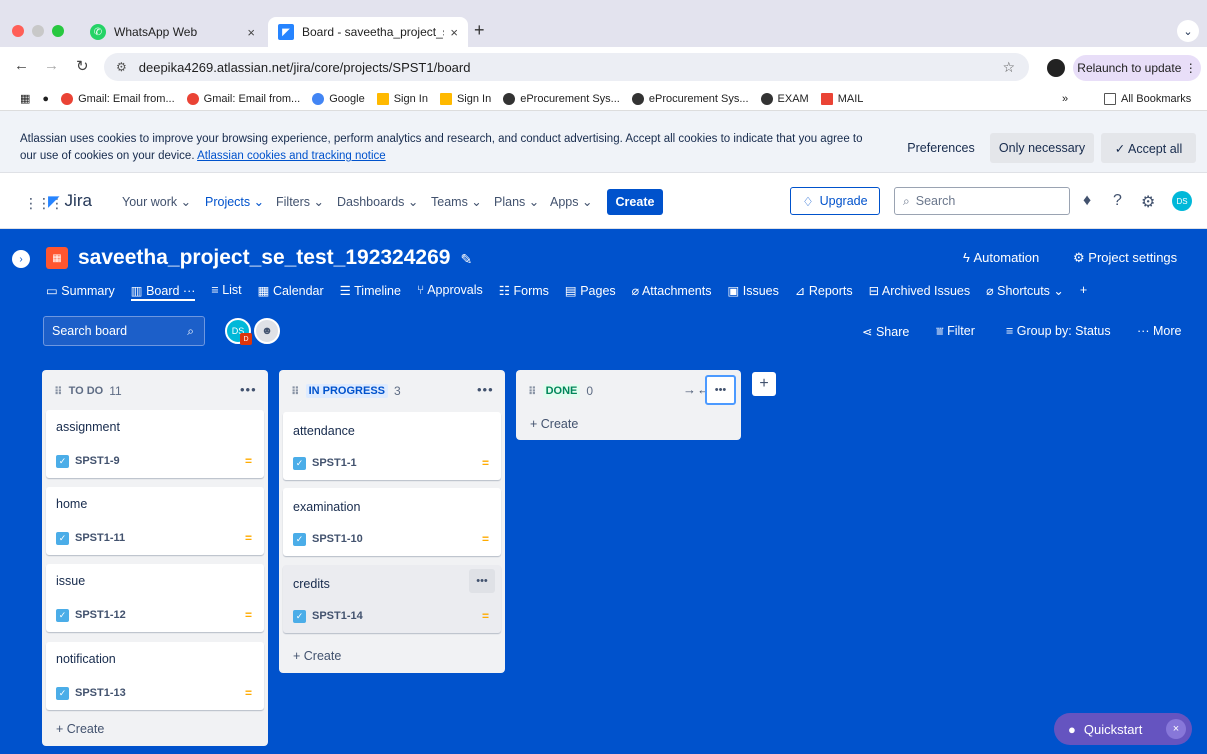  What do you see at coordinates (456, 201) in the screenshot?
I see `nav-teams: Teams ⌄` at bounding box center [456, 201].